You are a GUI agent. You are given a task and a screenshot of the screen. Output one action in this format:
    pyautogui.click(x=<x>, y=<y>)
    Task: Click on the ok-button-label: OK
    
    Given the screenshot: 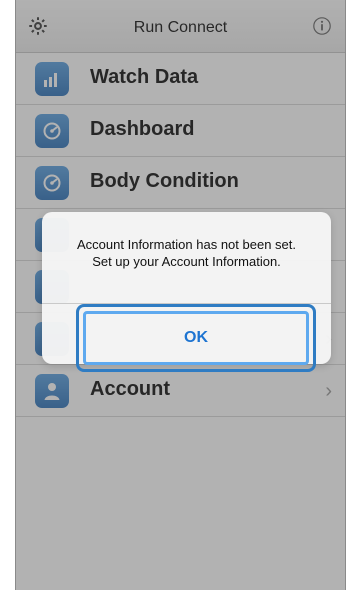 What is the action you would take?
    pyautogui.click(x=196, y=337)
    